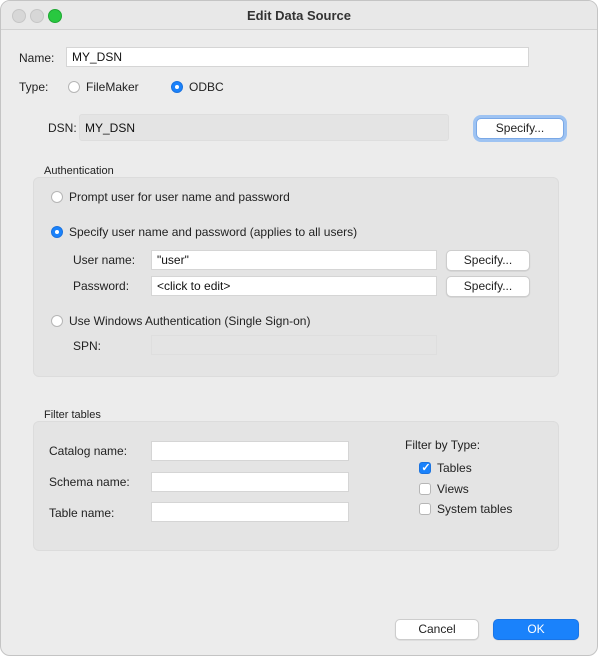 The width and height of the screenshot is (598, 656). What do you see at coordinates (425, 489) in the screenshot?
I see `views-checkbox` at bounding box center [425, 489].